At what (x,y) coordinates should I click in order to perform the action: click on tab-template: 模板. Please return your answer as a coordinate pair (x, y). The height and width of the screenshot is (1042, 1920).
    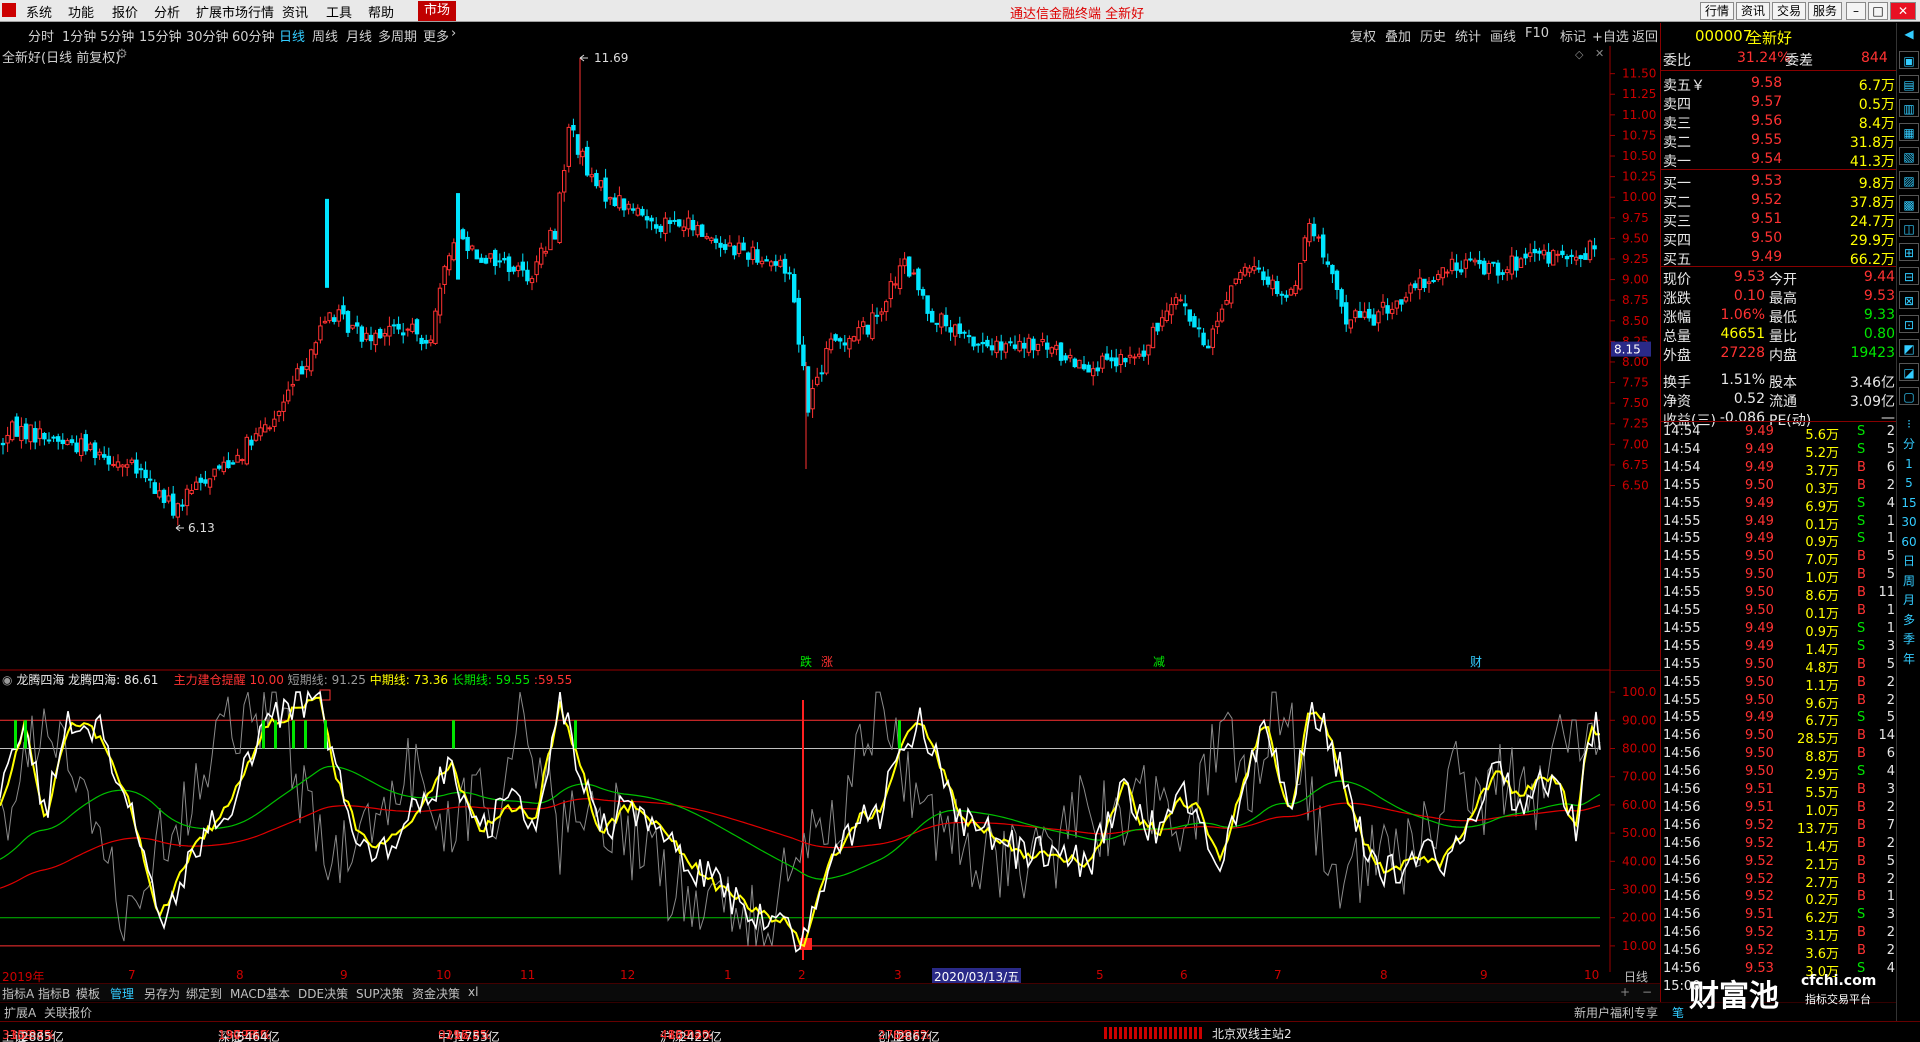
    Looking at the image, I should click on (88, 993).